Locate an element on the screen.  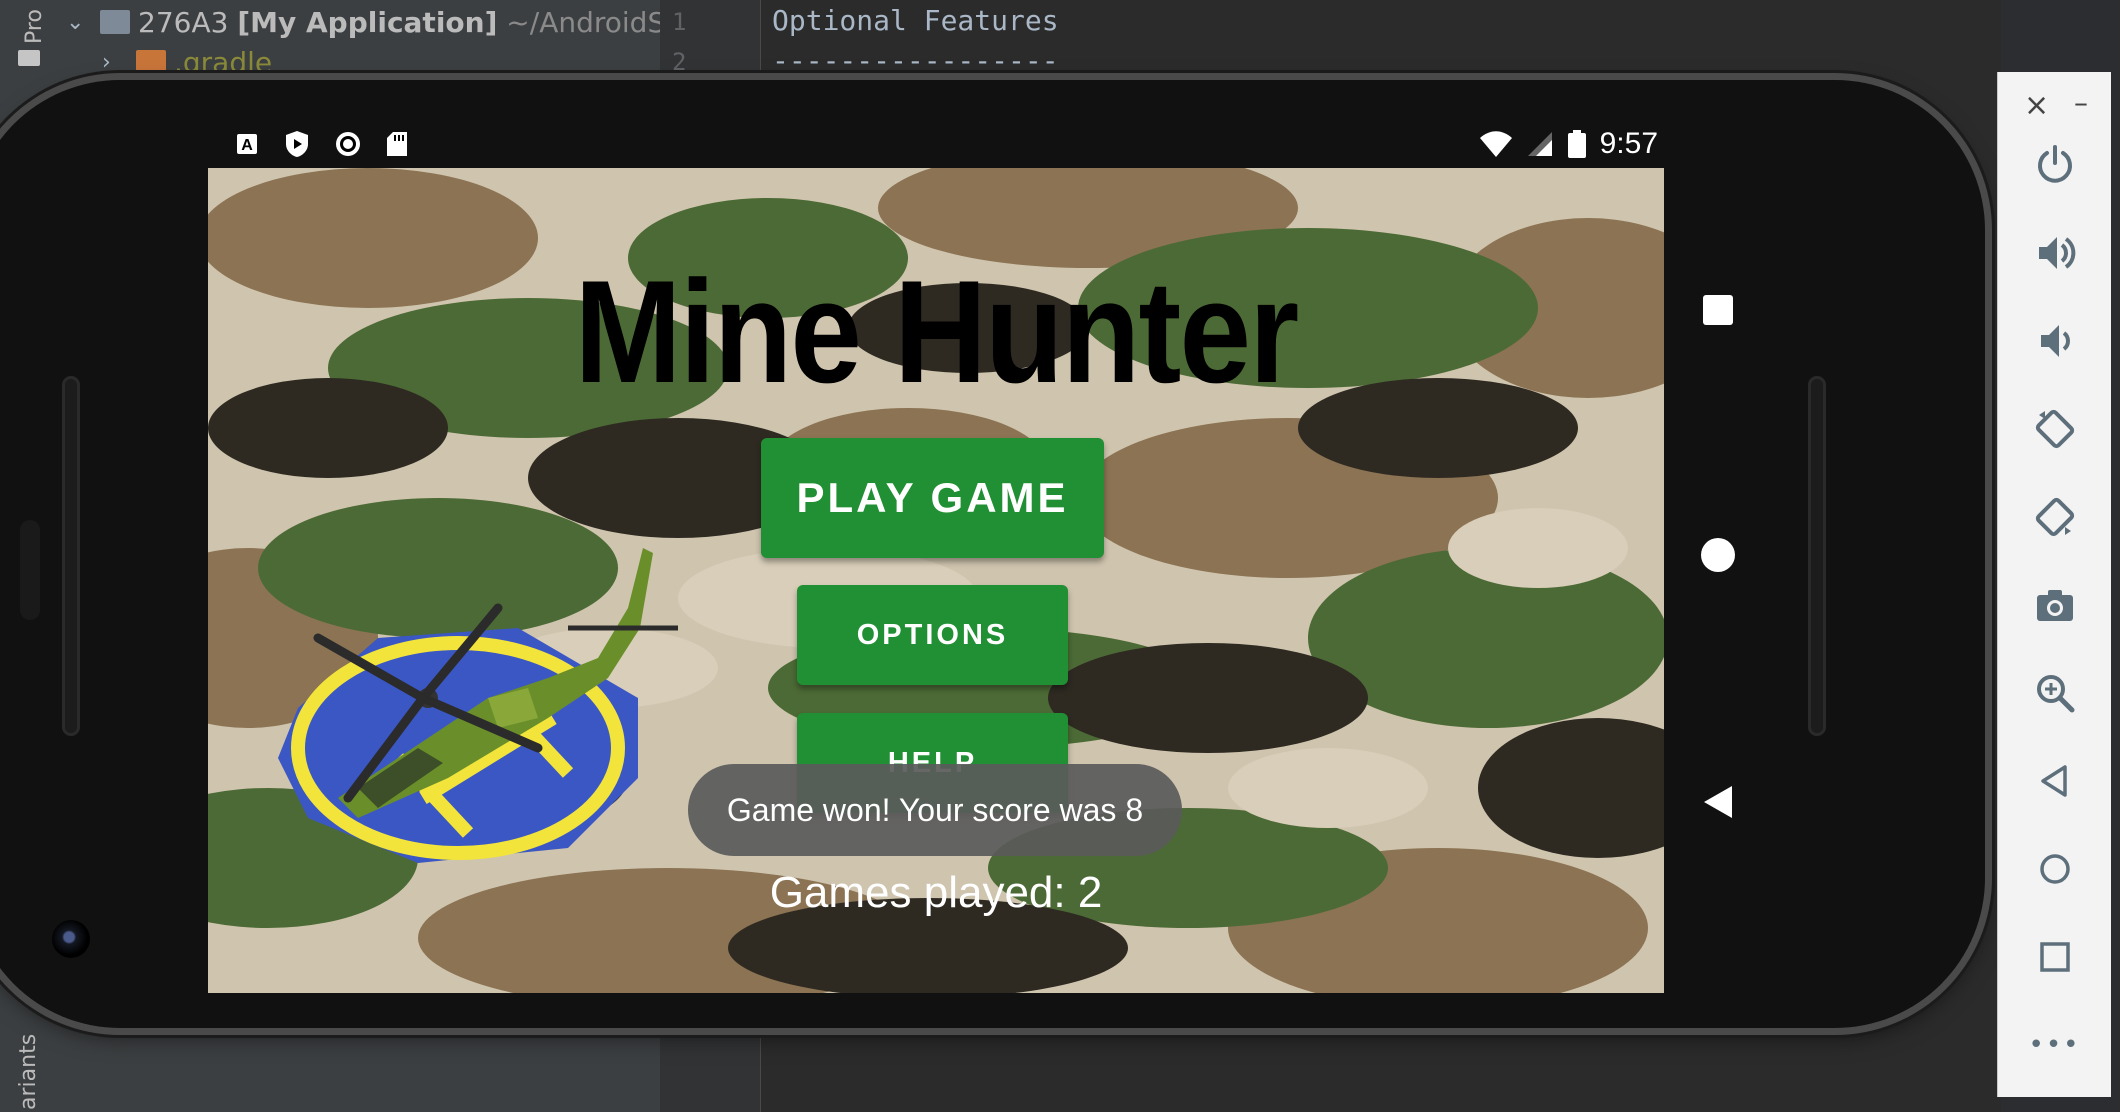
volume-down-button is located at coordinates (2054, 341).